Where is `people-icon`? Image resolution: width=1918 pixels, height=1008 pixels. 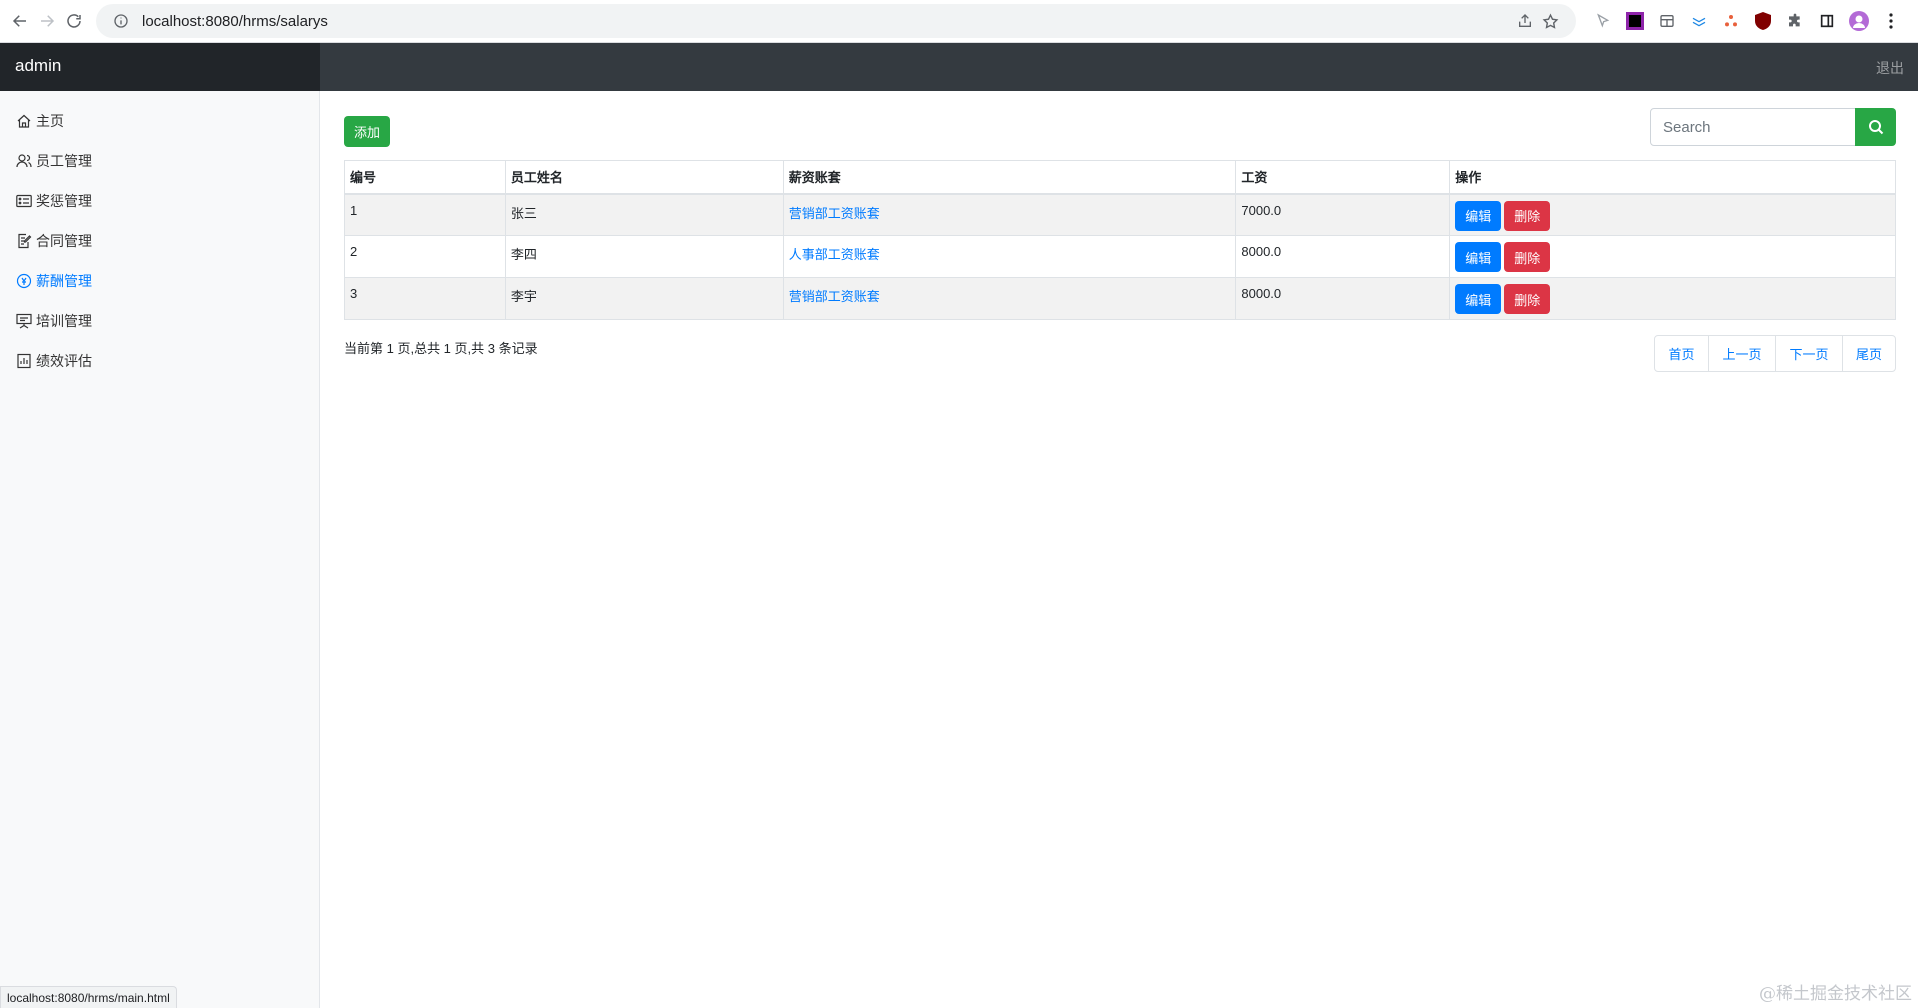
people-icon is located at coordinates (24, 161).